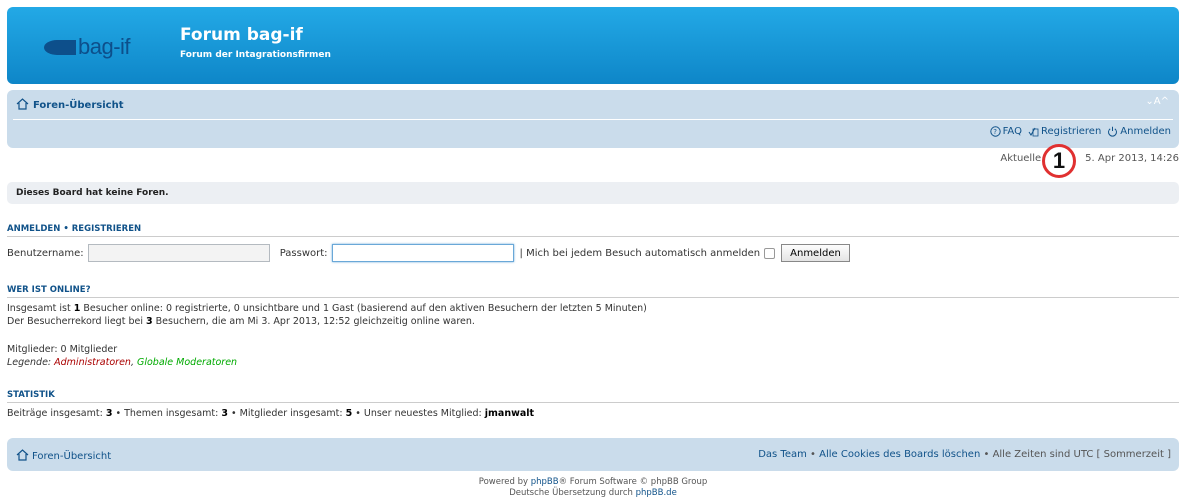  What do you see at coordinates (509, 413) in the screenshot?
I see `newest-member-link: jmanwalt` at bounding box center [509, 413].